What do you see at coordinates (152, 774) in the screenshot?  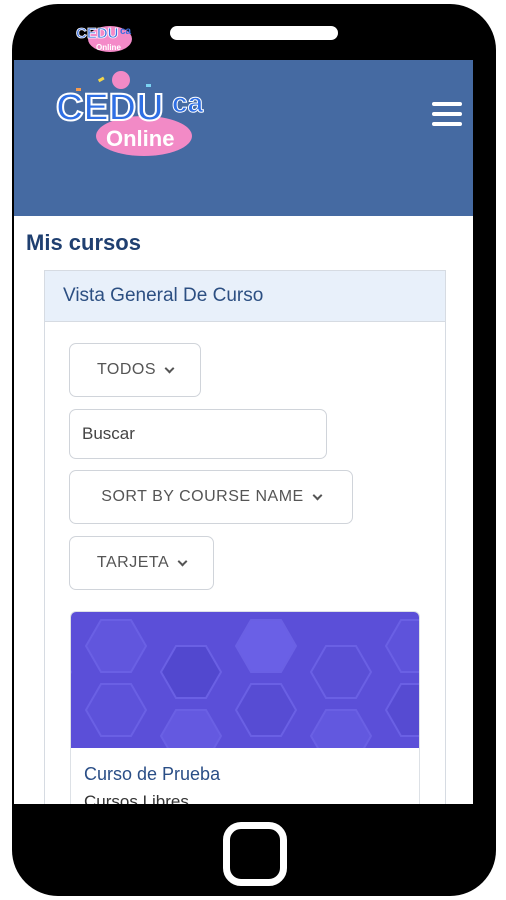 I see `course-name-link: Curso de Prueba` at bounding box center [152, 774].